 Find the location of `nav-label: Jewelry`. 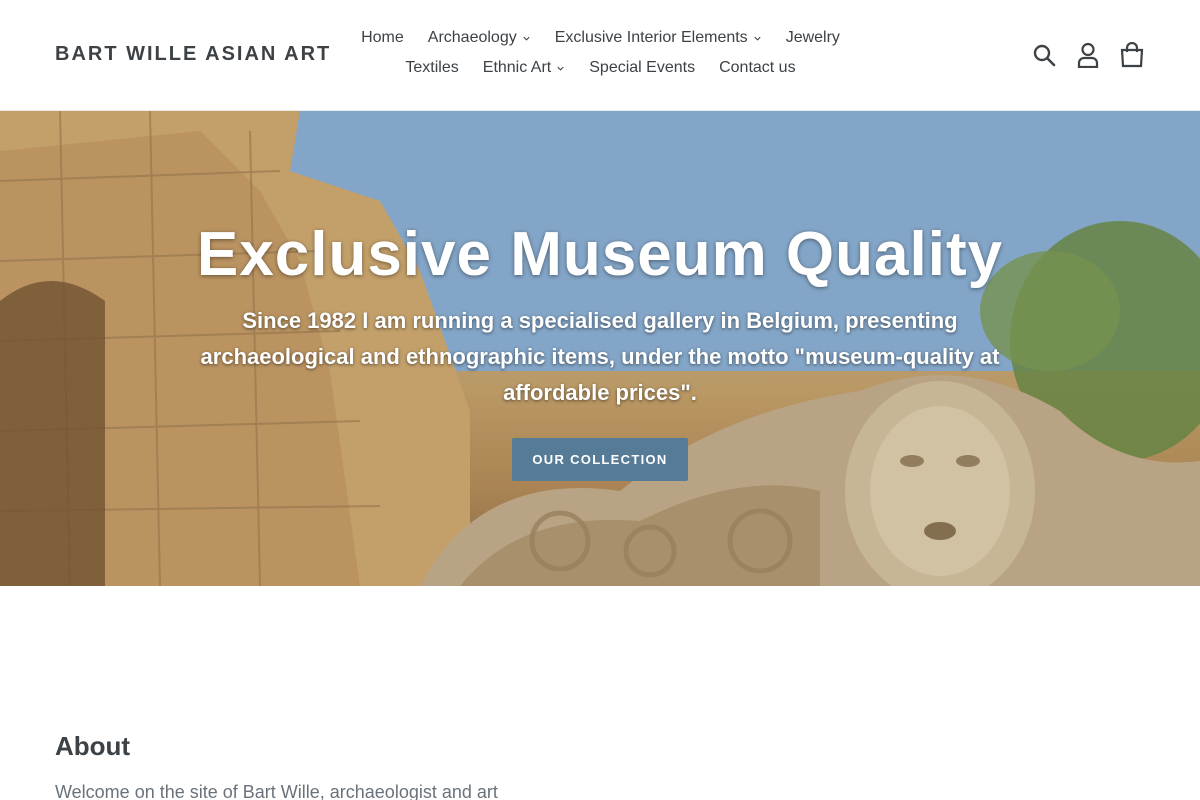

nav-label: Jewelry is located at coordinates (812, 37).